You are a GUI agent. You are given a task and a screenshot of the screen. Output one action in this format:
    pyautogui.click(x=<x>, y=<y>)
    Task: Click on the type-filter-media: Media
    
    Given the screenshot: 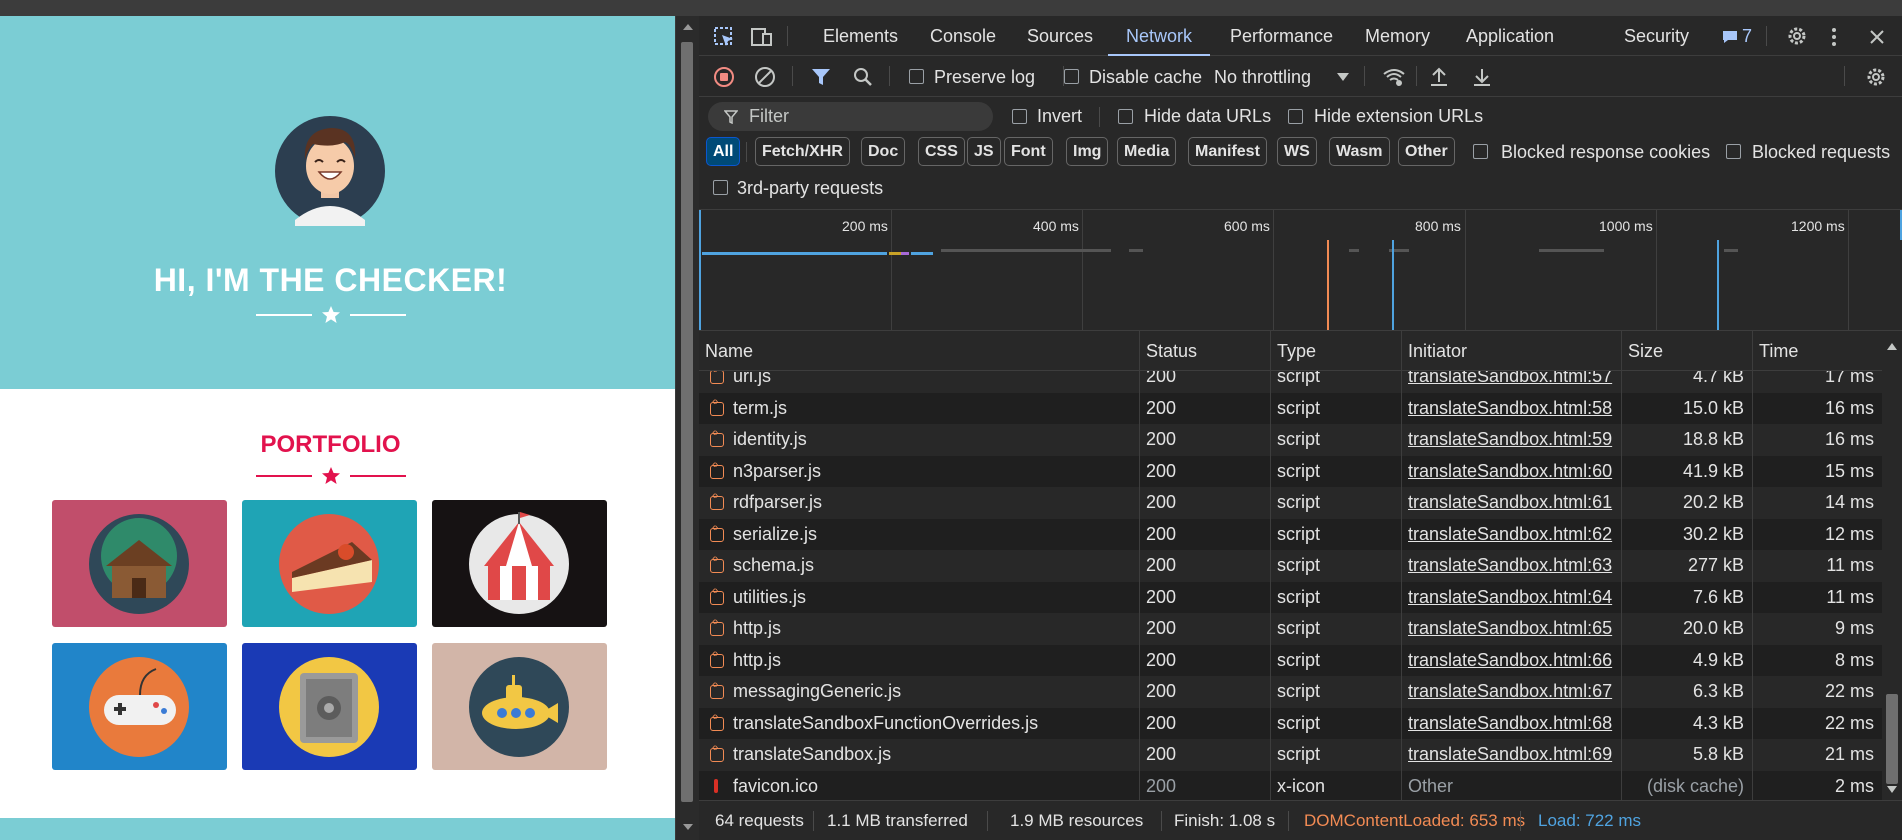 What is the action you would take?
    pyautogui.click(x=1147, y=151)
    